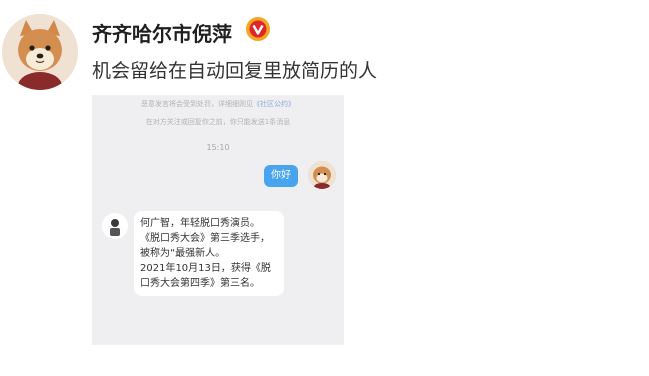 Image resolution: width=649 pixels, height=376 pixels. Describe the element at coordinates (218, 147) in the screenshot. I see `chat-timestamp: 15:10` at that location.